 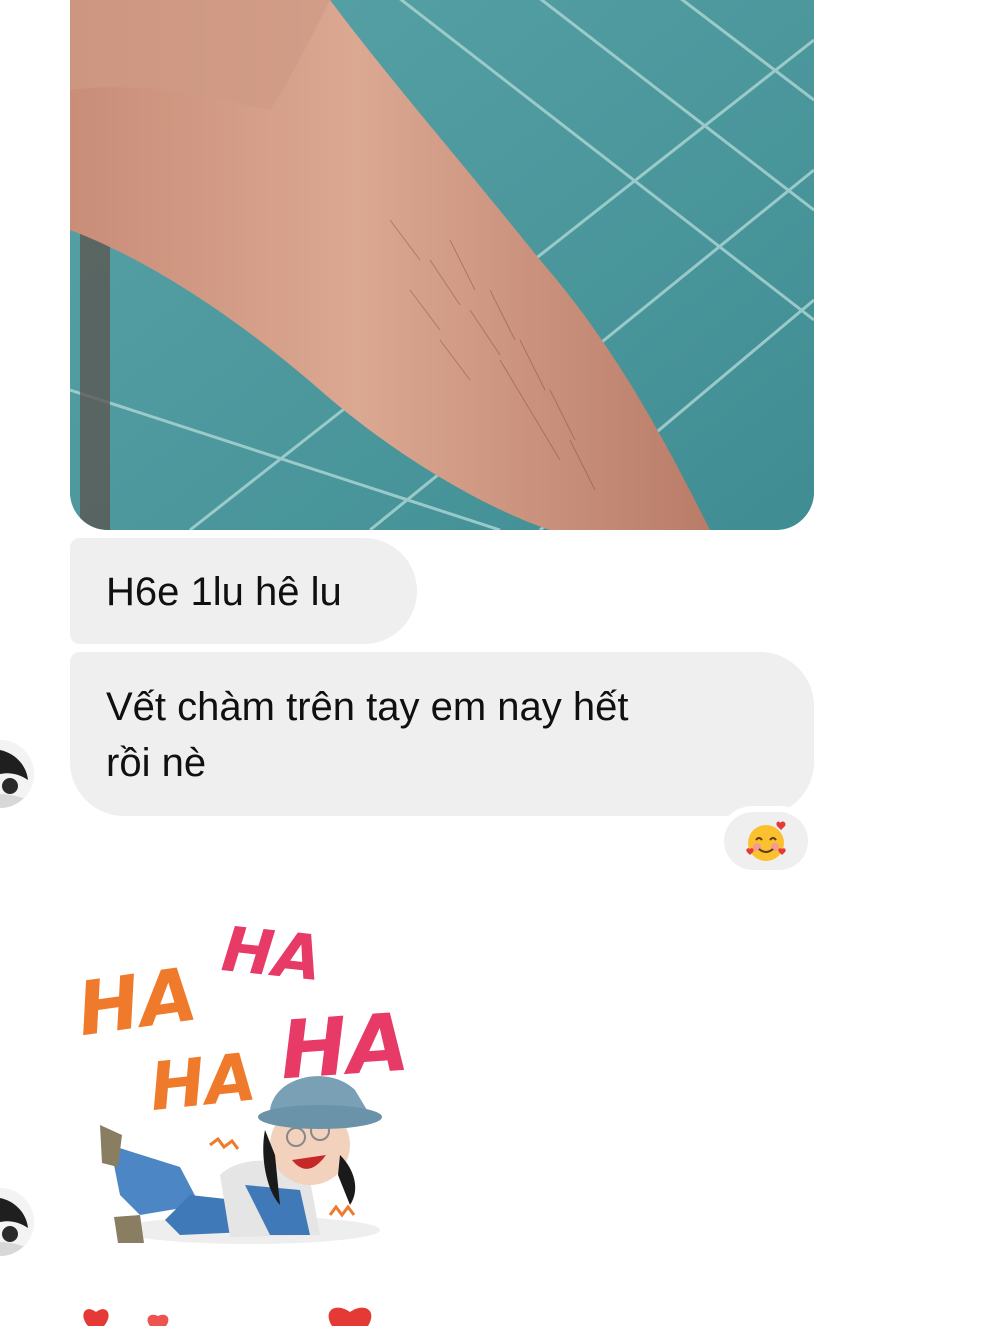 I want to click on message-text: H6e 1lu hê lu, so click(x=224, y=592).